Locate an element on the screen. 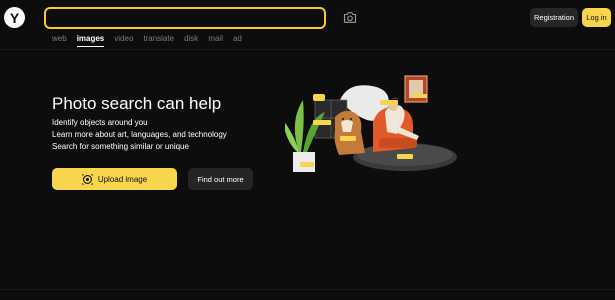  camera-icon is located at coordinates (350, 17).